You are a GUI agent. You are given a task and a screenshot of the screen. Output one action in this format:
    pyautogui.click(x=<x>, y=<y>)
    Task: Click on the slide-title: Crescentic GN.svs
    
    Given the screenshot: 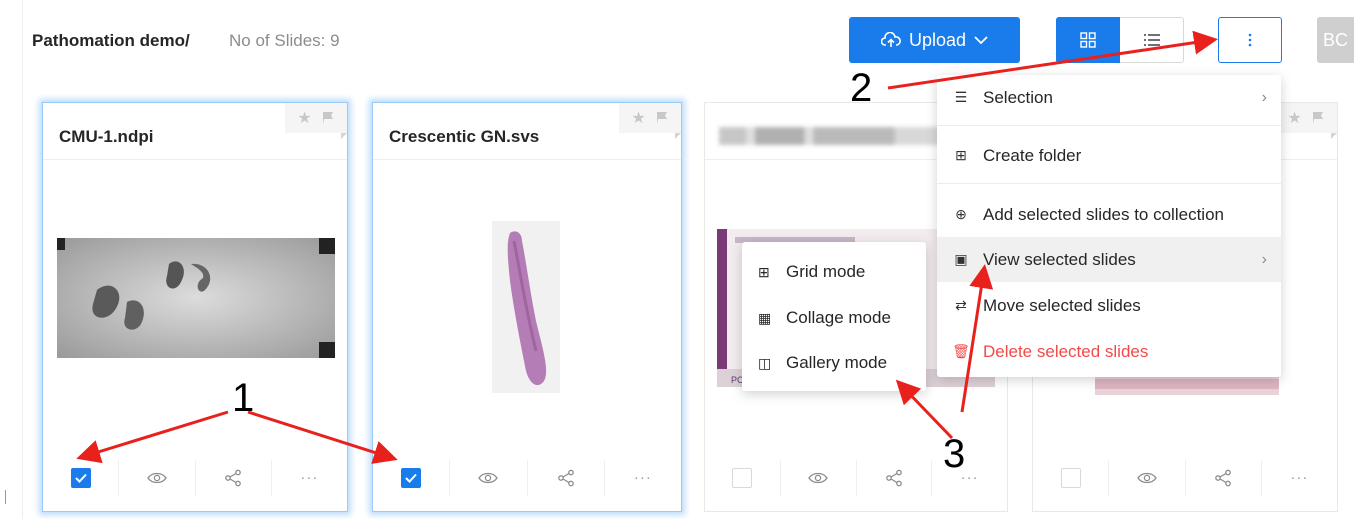 What is the action you would take?
    pyautogui.click(x=464, y=137)
    